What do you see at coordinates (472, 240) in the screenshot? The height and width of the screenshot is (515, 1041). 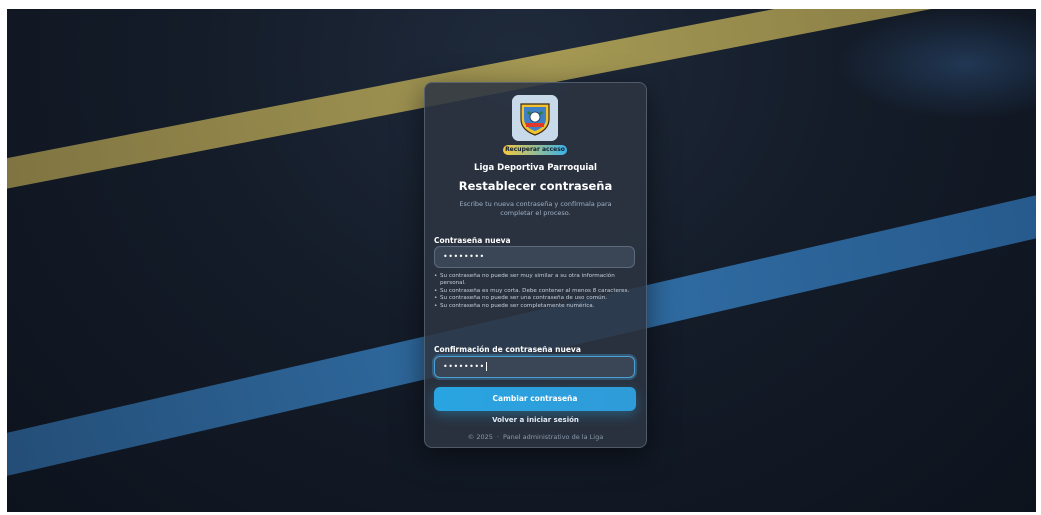 I see `new-password-label: Contraseña nueva` at bounding box center [472, 240].